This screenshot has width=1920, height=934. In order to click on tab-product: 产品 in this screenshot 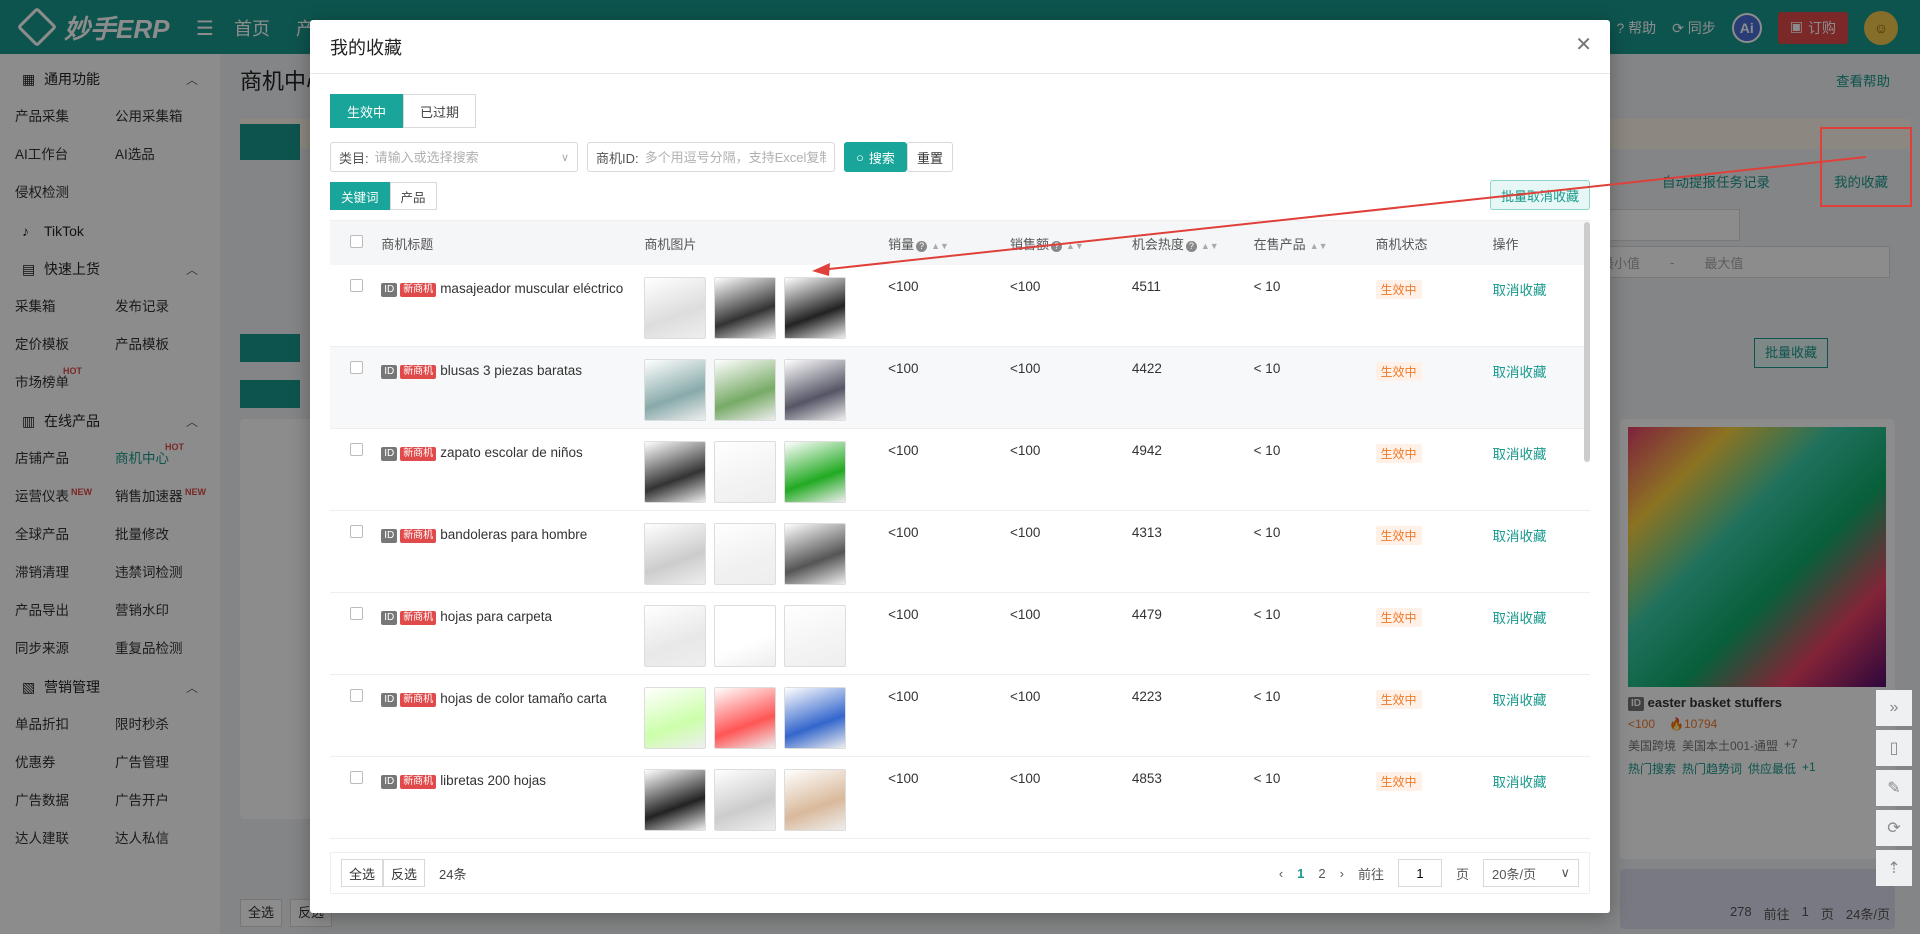, I will do `click(413, 196)`.